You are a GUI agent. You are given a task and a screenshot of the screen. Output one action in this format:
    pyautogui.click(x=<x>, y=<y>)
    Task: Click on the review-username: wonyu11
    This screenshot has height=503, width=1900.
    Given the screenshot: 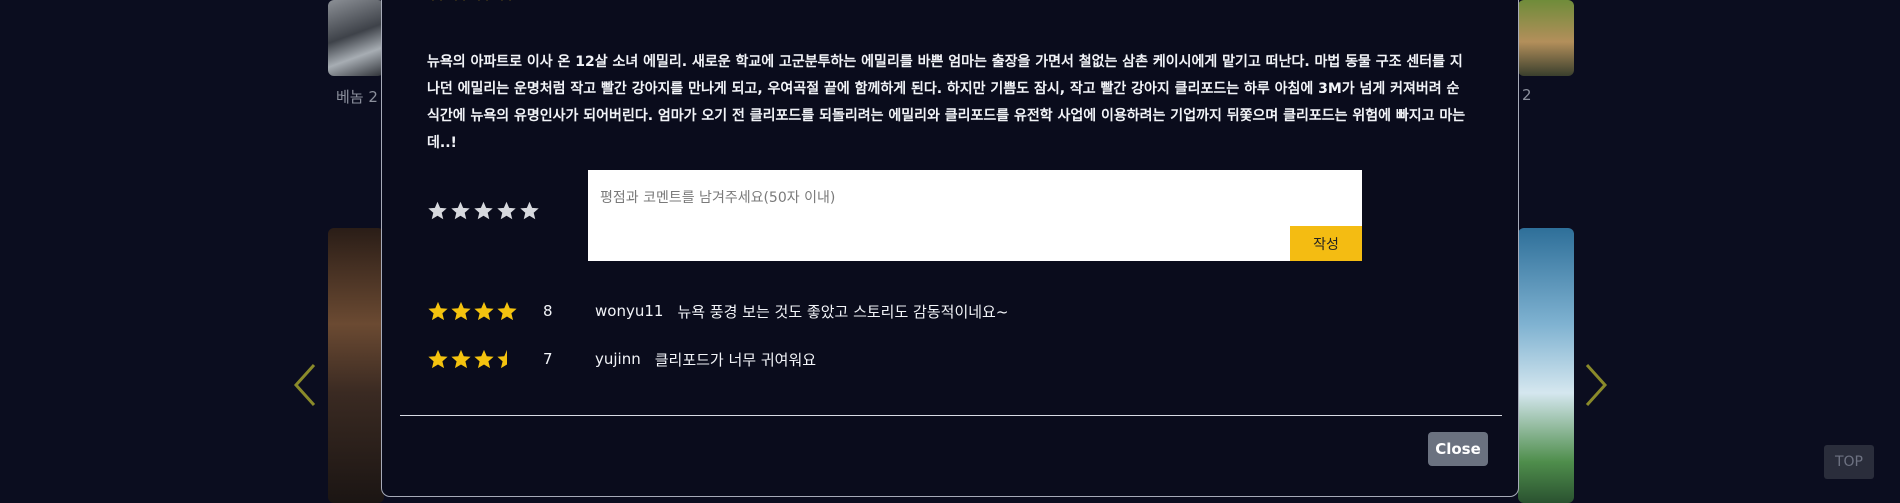 What is the action you would take?
    pyautogui.click(x=629, y=311)
    